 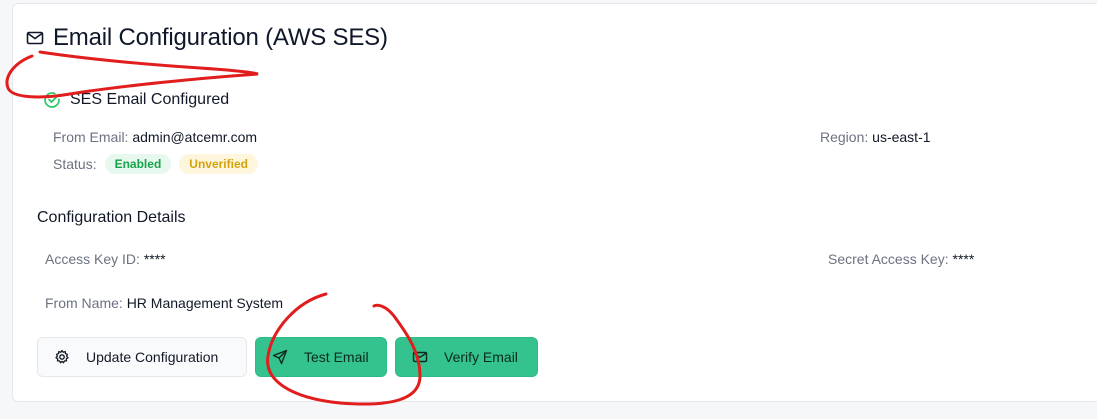 I want to click on region-value: us-east-1, so click(x=901, y=137).